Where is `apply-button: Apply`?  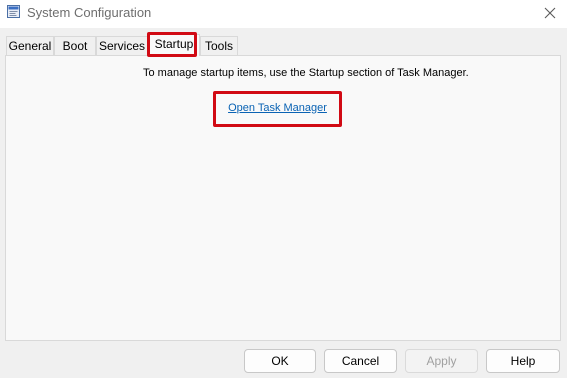
apply-button: Apply is located at coordinates (441, 361).